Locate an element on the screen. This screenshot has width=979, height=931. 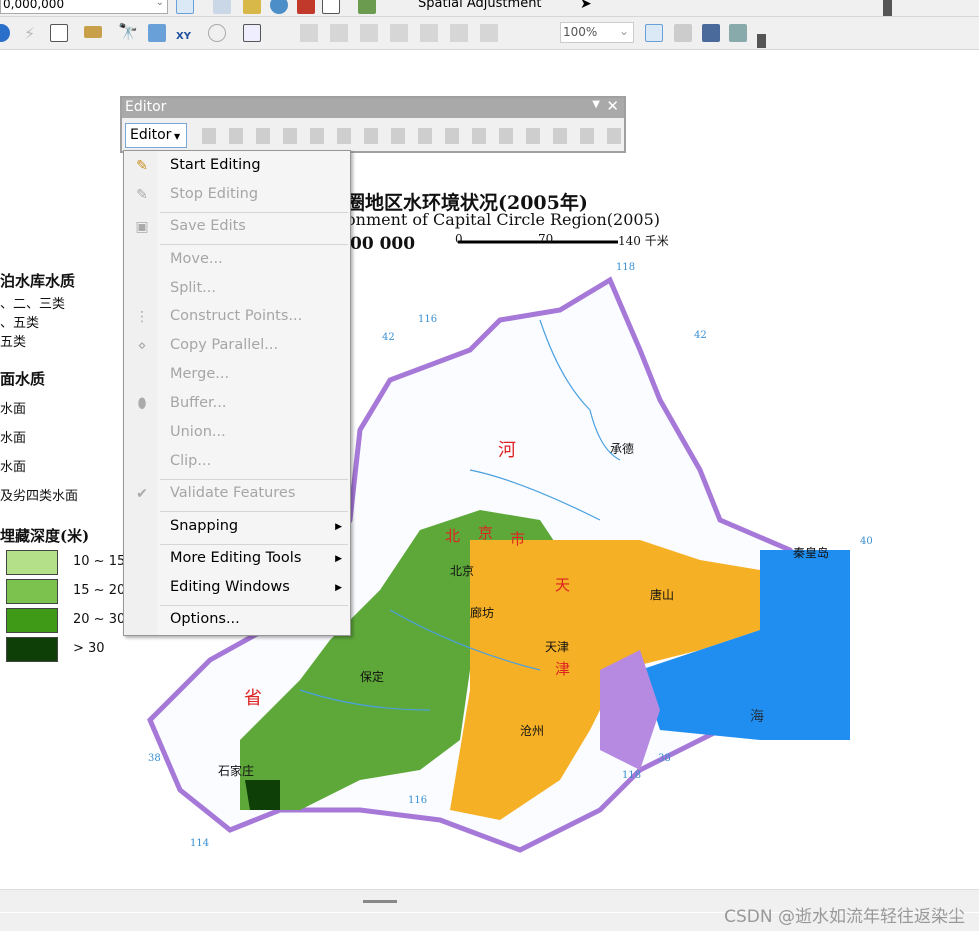
model-builder-icon is located at coordinates (367, 7).